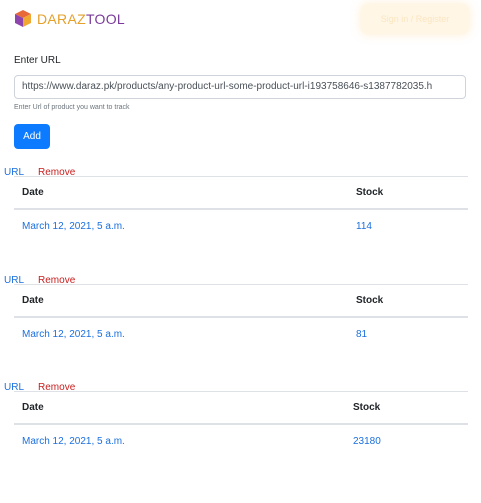 The height and width of the screenshot is (503, 481). I want to click on url-help-text: Enter Url of product you want to track, so click(72, 107).